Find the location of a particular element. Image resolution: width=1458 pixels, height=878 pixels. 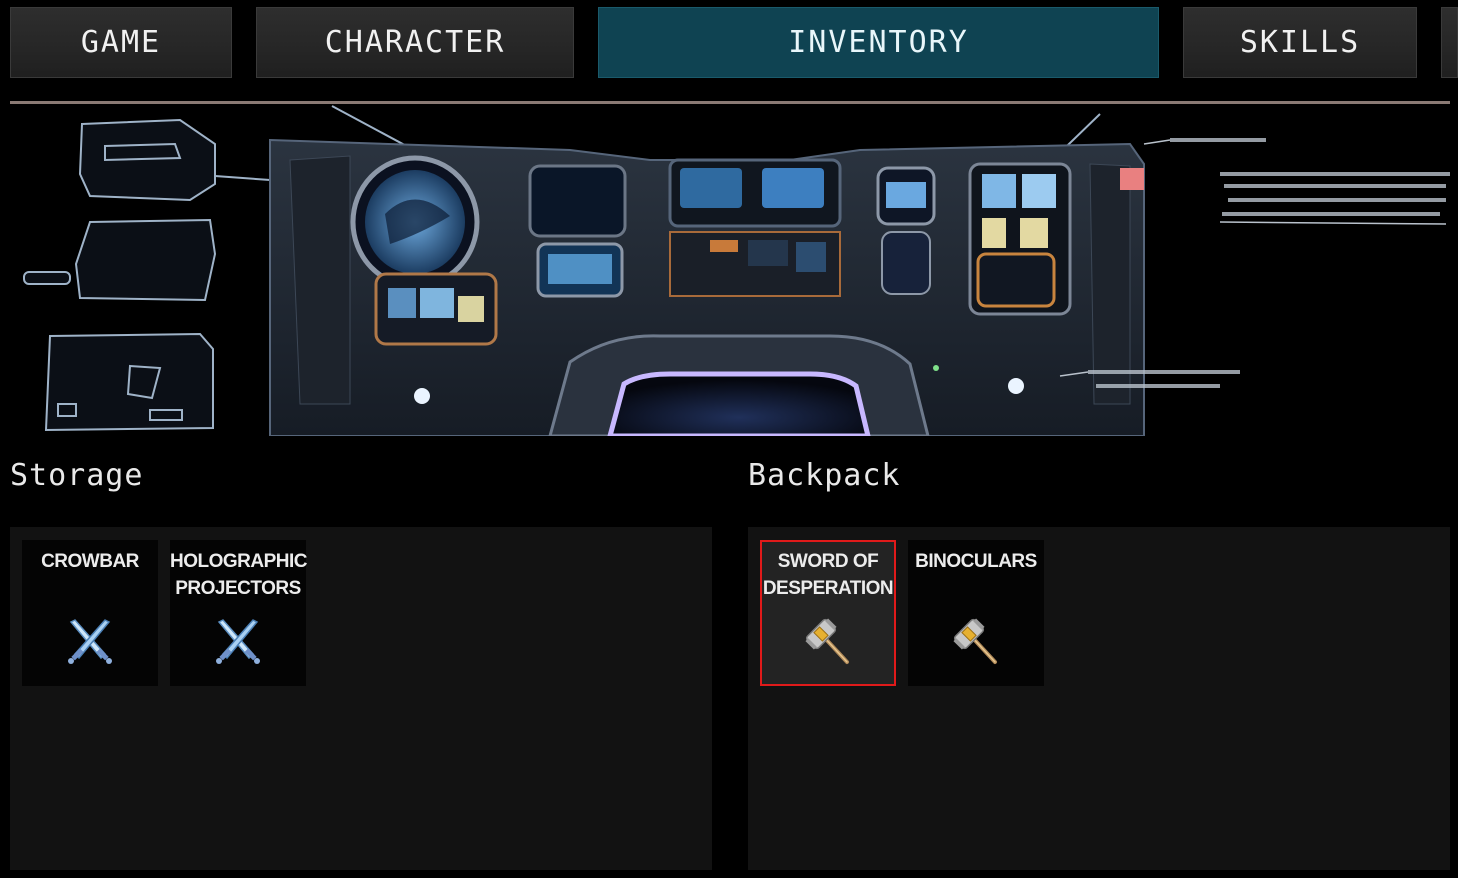

storage-heading: Storage is located at coordinates (77, 475).